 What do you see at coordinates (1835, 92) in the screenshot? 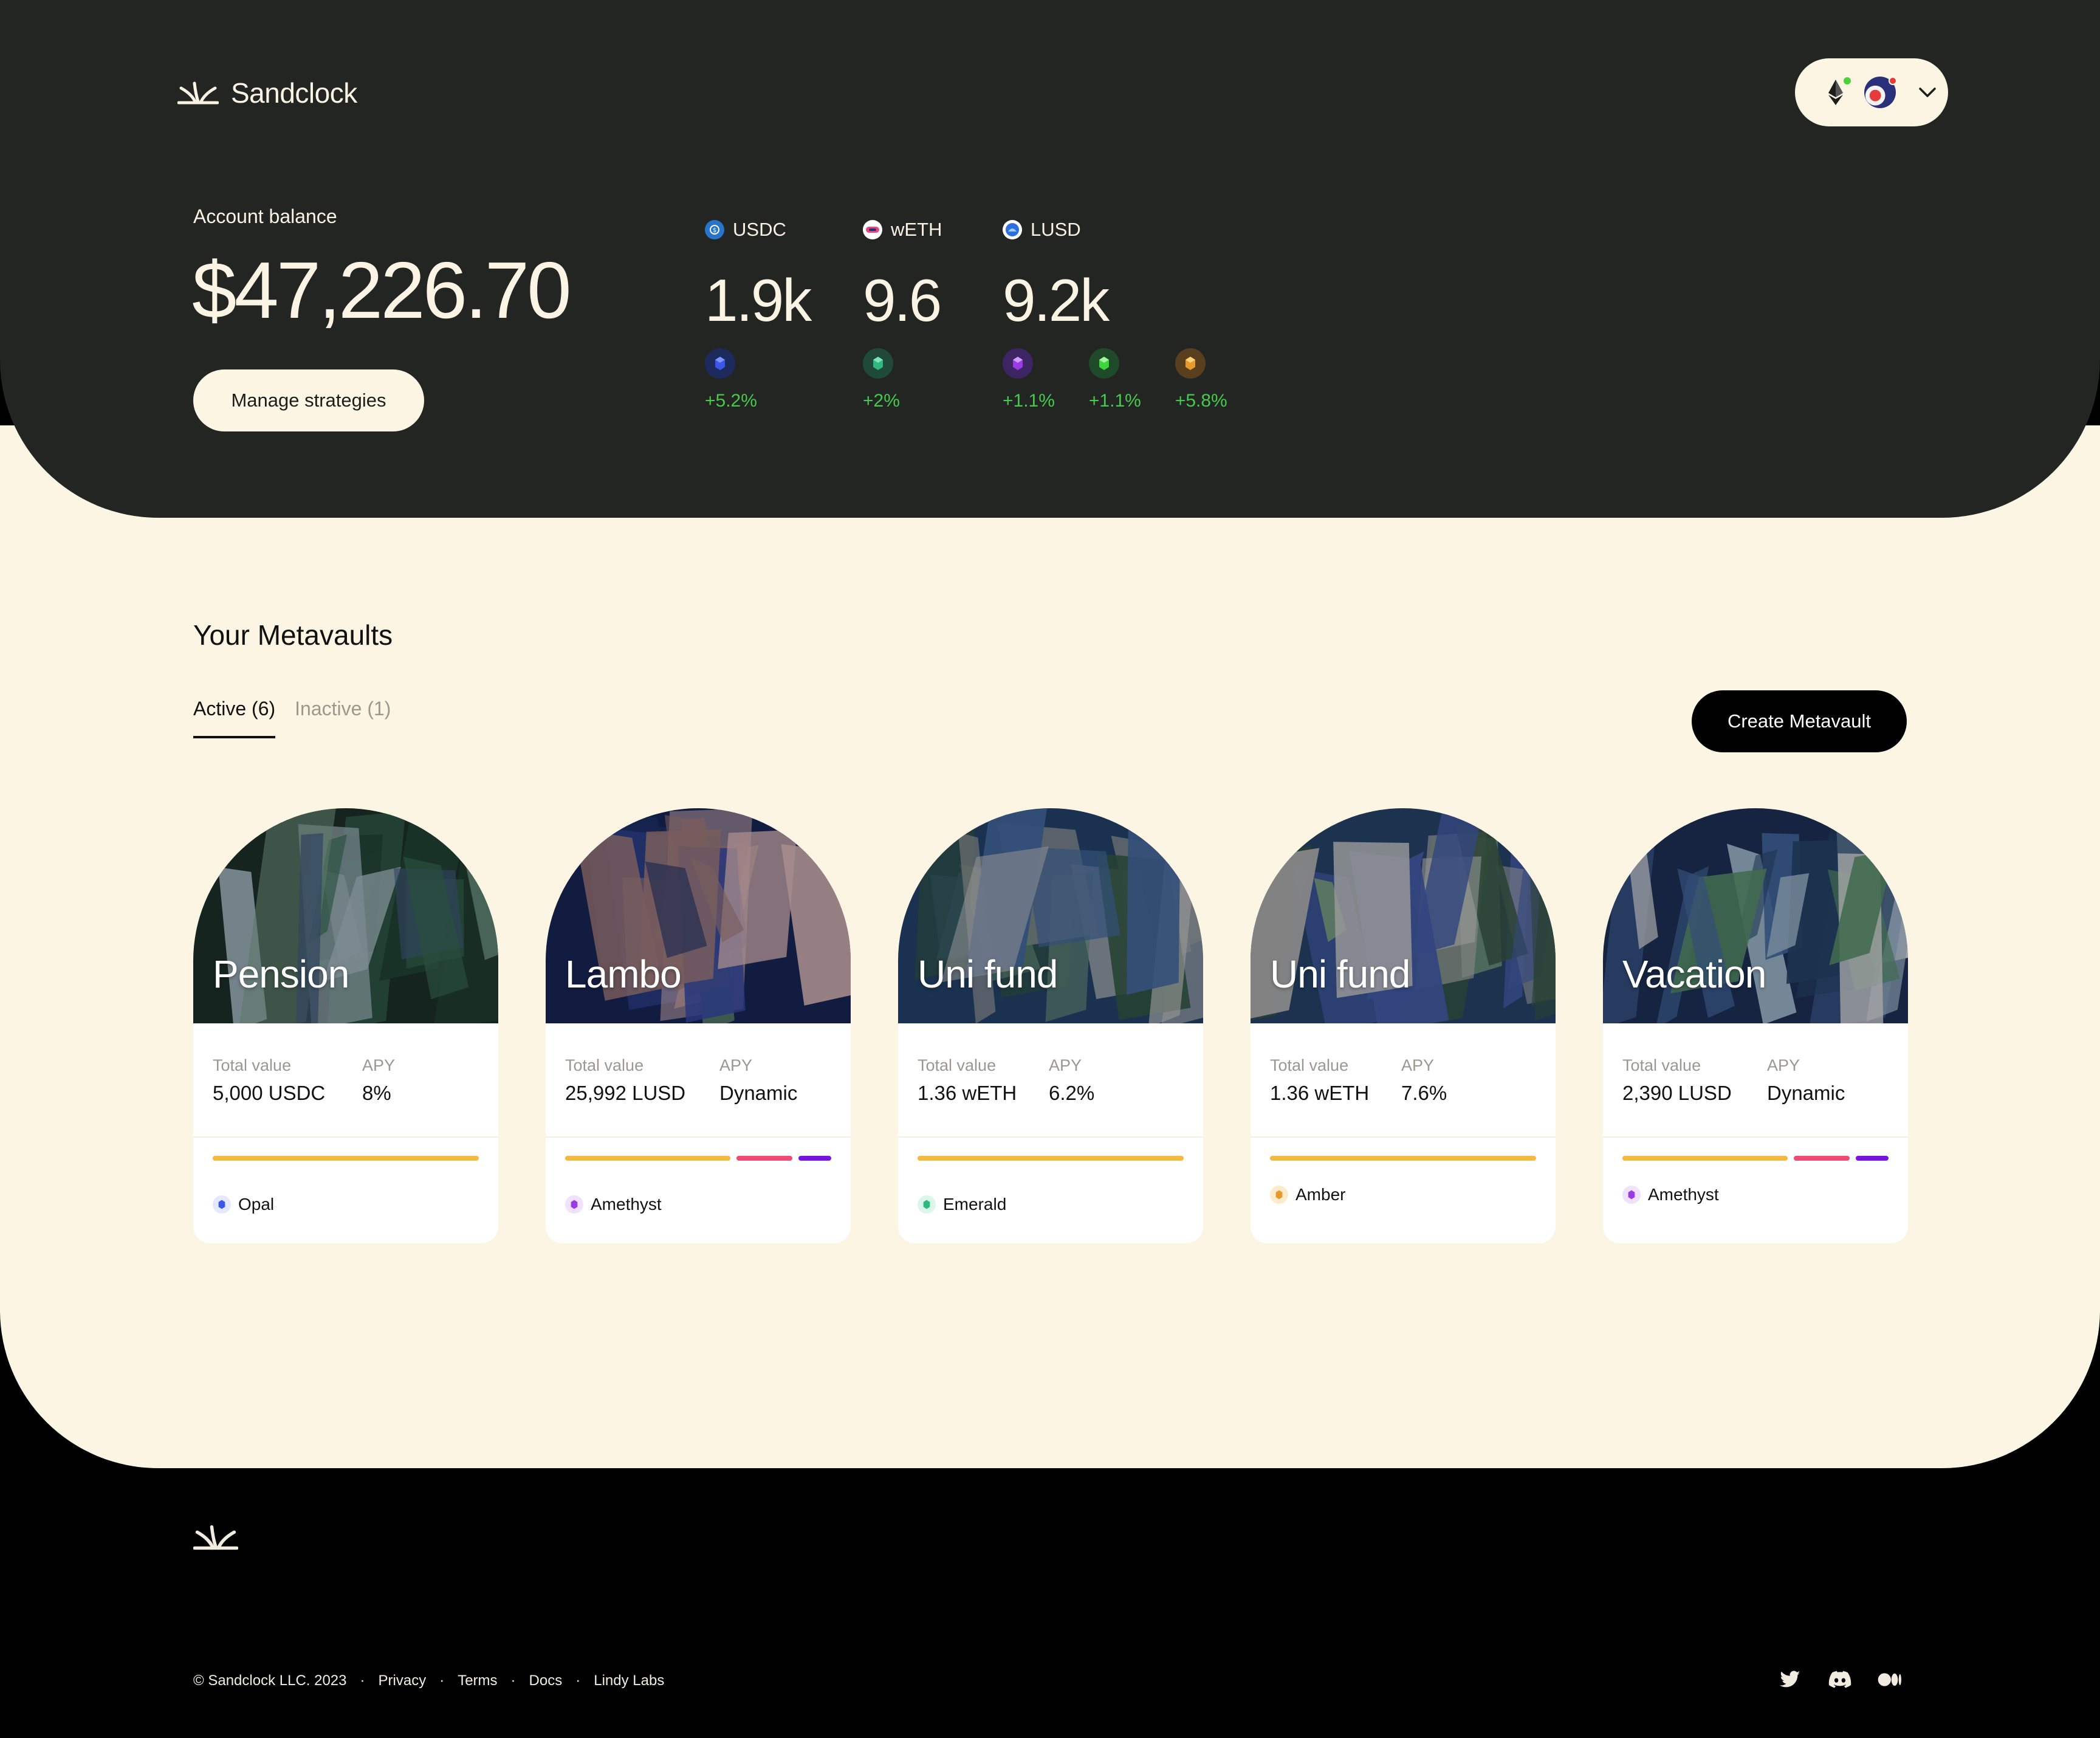
I see `ethereum-network-icon` at bounding box center [1835, 92].